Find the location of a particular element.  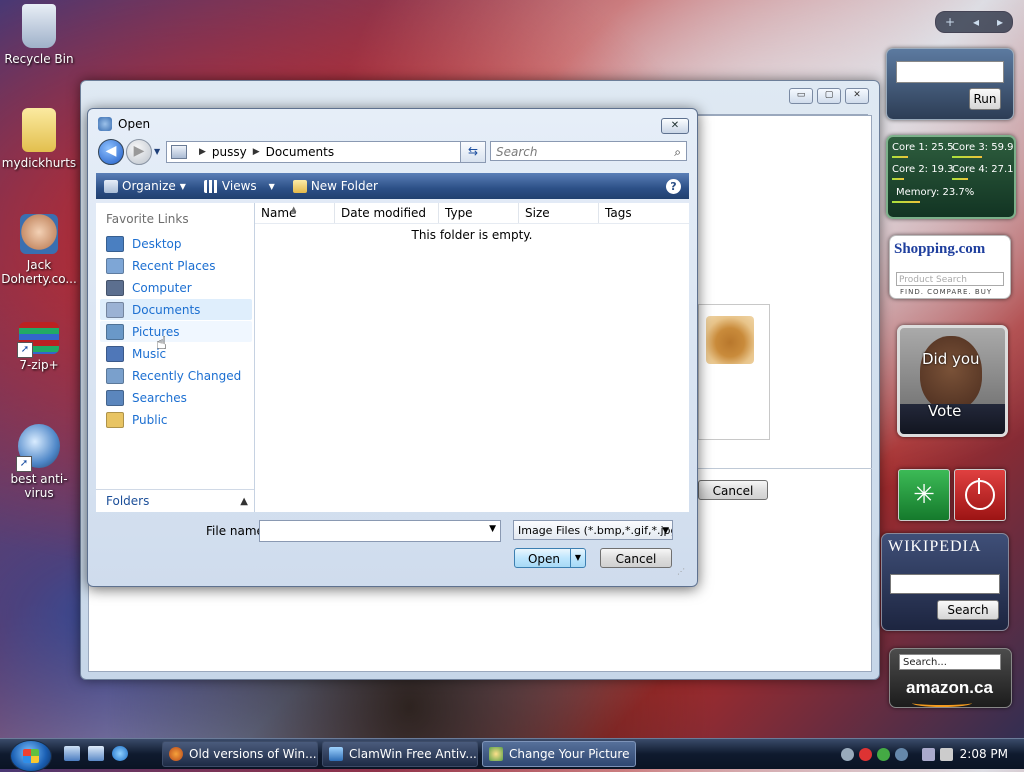

volume-muted-icon is located at coordinates (946, 754).